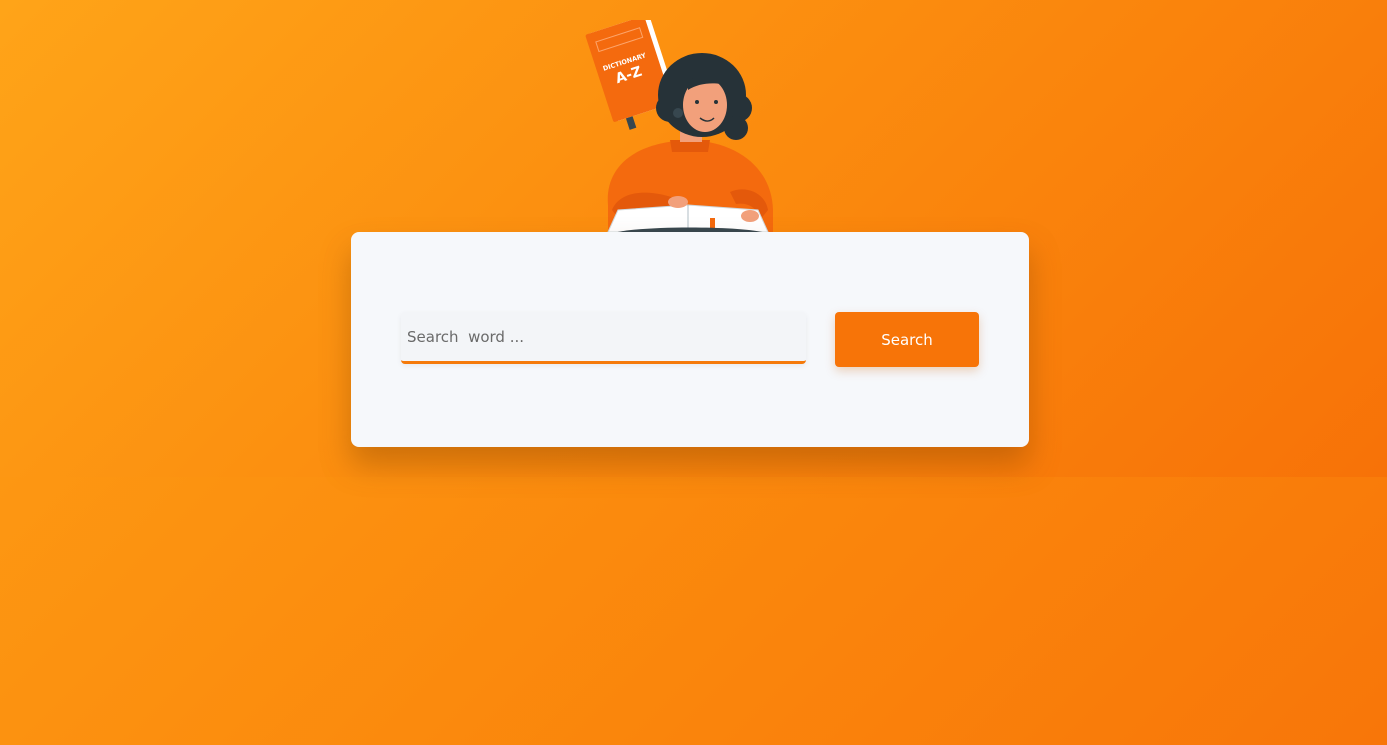  I want to click on search-input, so click(603, 338).